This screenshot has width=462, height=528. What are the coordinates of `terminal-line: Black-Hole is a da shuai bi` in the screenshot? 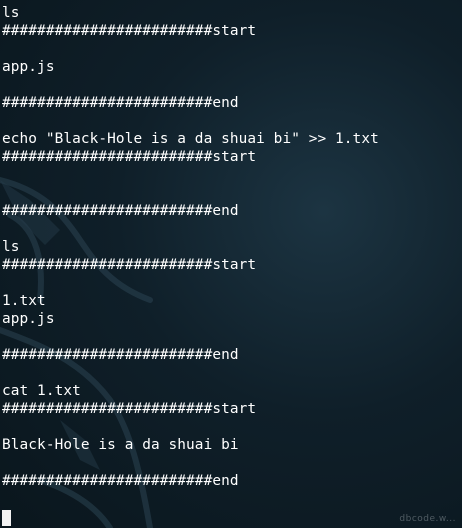 It's located at (120, 445).